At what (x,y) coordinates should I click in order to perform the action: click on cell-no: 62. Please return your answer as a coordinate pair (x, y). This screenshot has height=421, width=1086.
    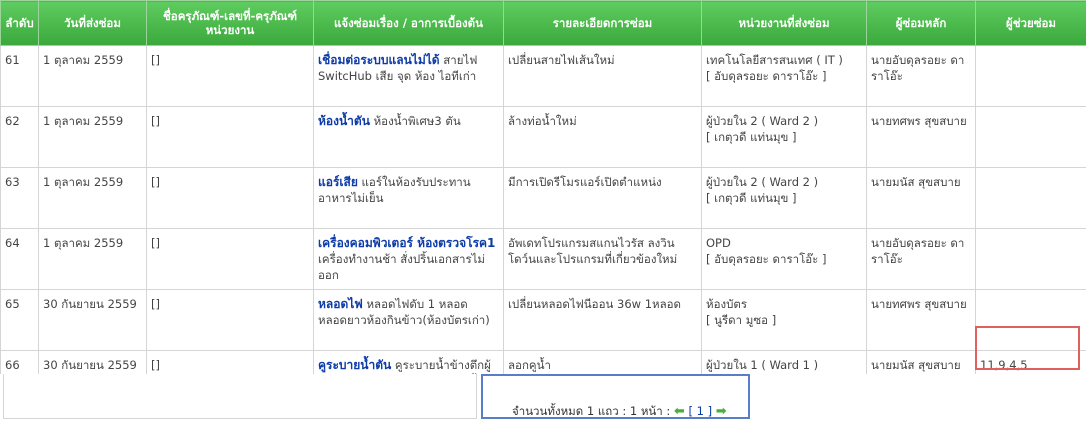
    Looking at the image, I should click on (20, 137).